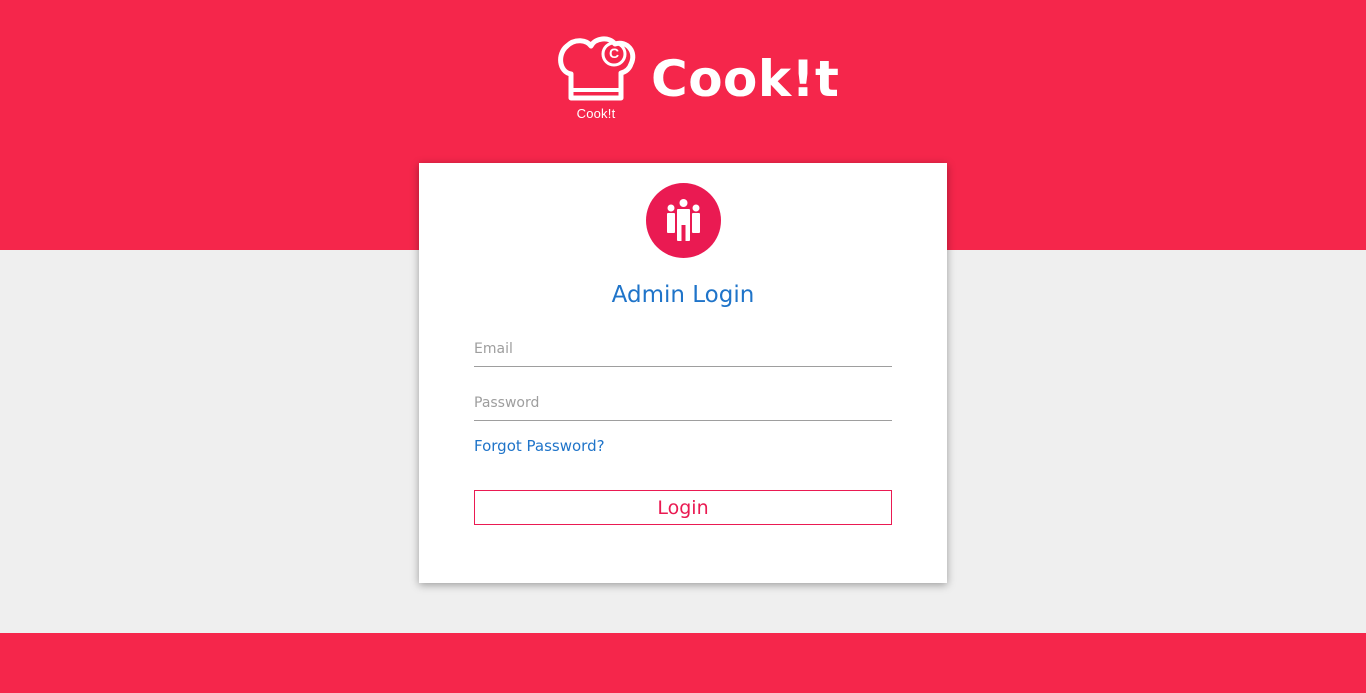 The height and width of the screenshot is (693, 1366). What do you see at coordinates (683, 403) in the screenshot?
I see `password-field` at bounding box center [683, 403].